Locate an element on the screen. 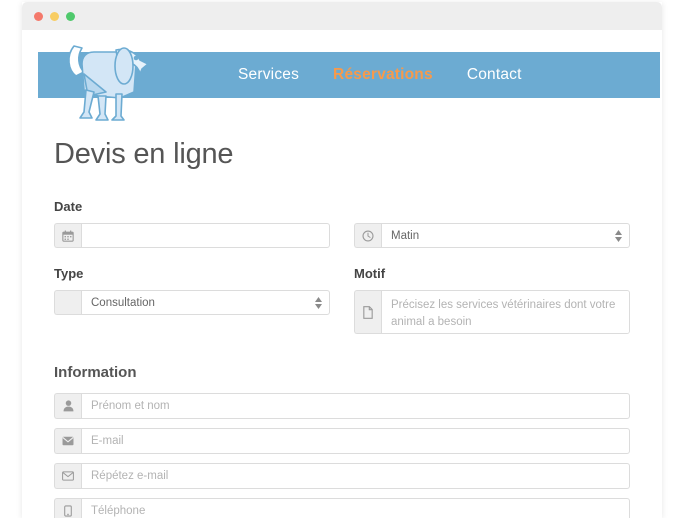  email-input-group is located at coordinates (342, 441).